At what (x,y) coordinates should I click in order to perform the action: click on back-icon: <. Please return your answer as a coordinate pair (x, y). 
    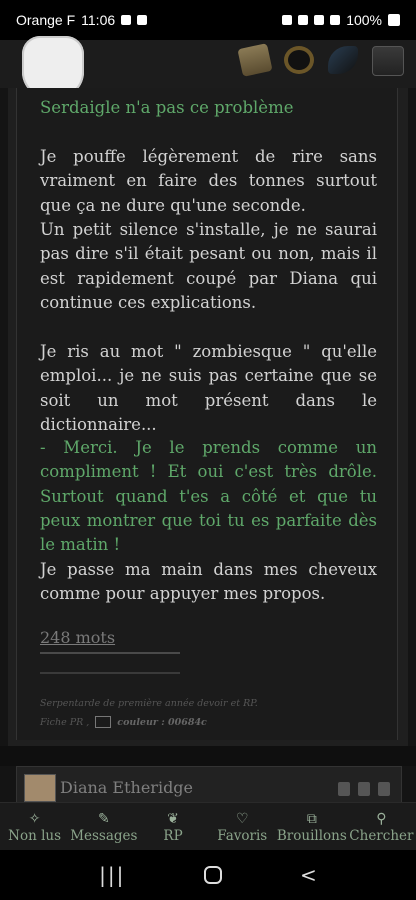
    Looking at the image, I should click on (308, 875).